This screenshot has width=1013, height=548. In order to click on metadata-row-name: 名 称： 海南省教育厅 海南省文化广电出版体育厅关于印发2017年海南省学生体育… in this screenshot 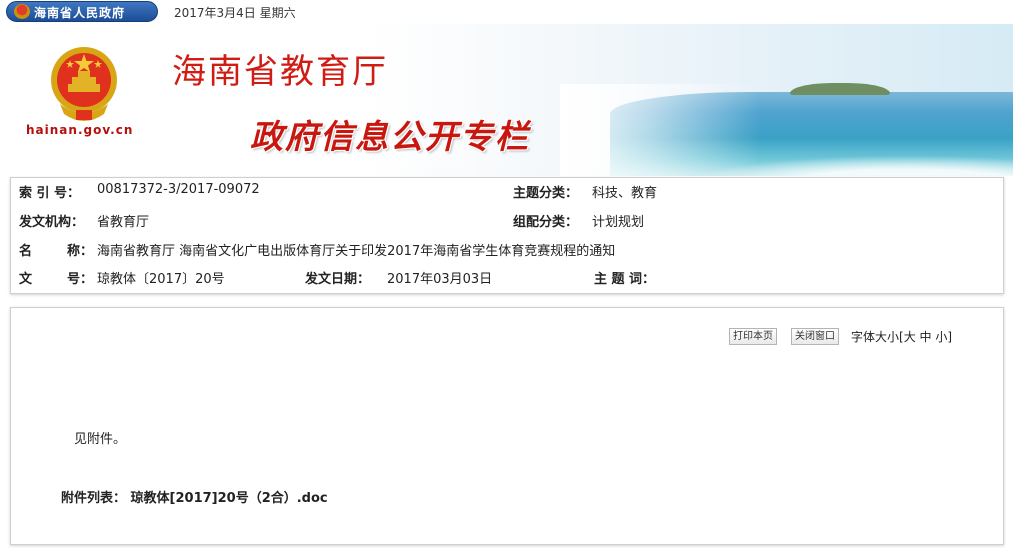, I will do `click(508, 254)`.